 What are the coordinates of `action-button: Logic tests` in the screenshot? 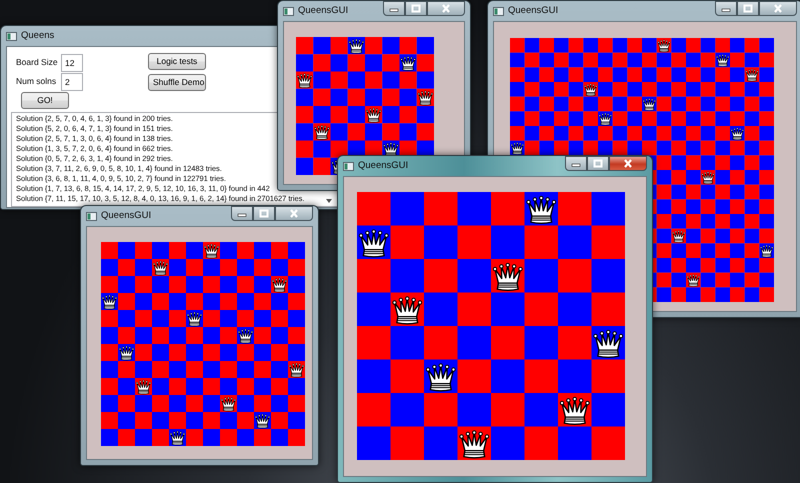 It's located at (177, 61).